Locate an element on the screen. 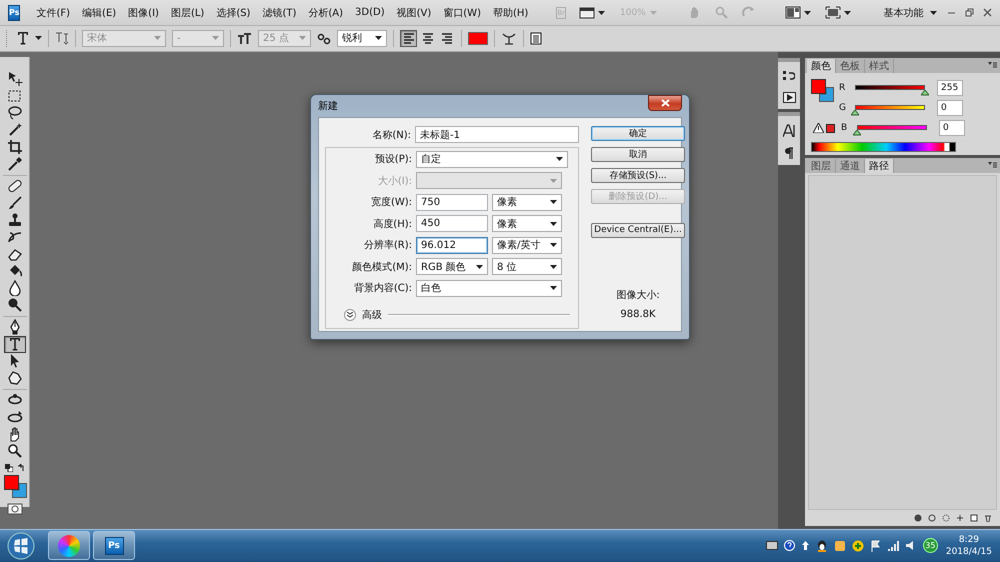  app-tray-icon is located at coordinates (840, 546).